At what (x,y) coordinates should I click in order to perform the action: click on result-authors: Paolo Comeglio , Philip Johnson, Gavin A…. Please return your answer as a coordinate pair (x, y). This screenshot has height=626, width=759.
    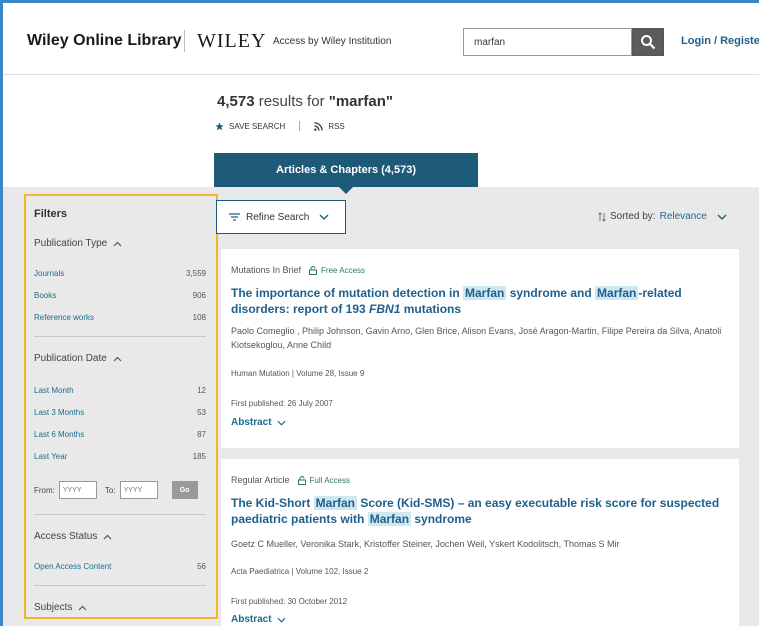
    Looking at the image, I should click on (476, 338).